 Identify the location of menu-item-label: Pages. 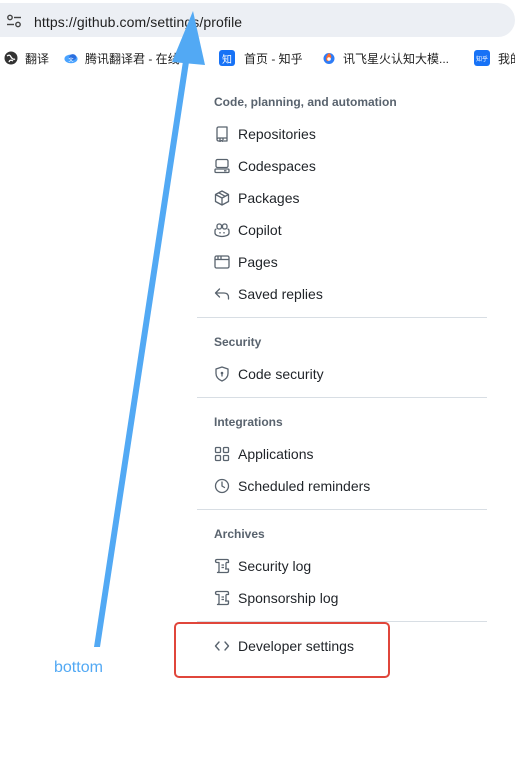
(258, 262).